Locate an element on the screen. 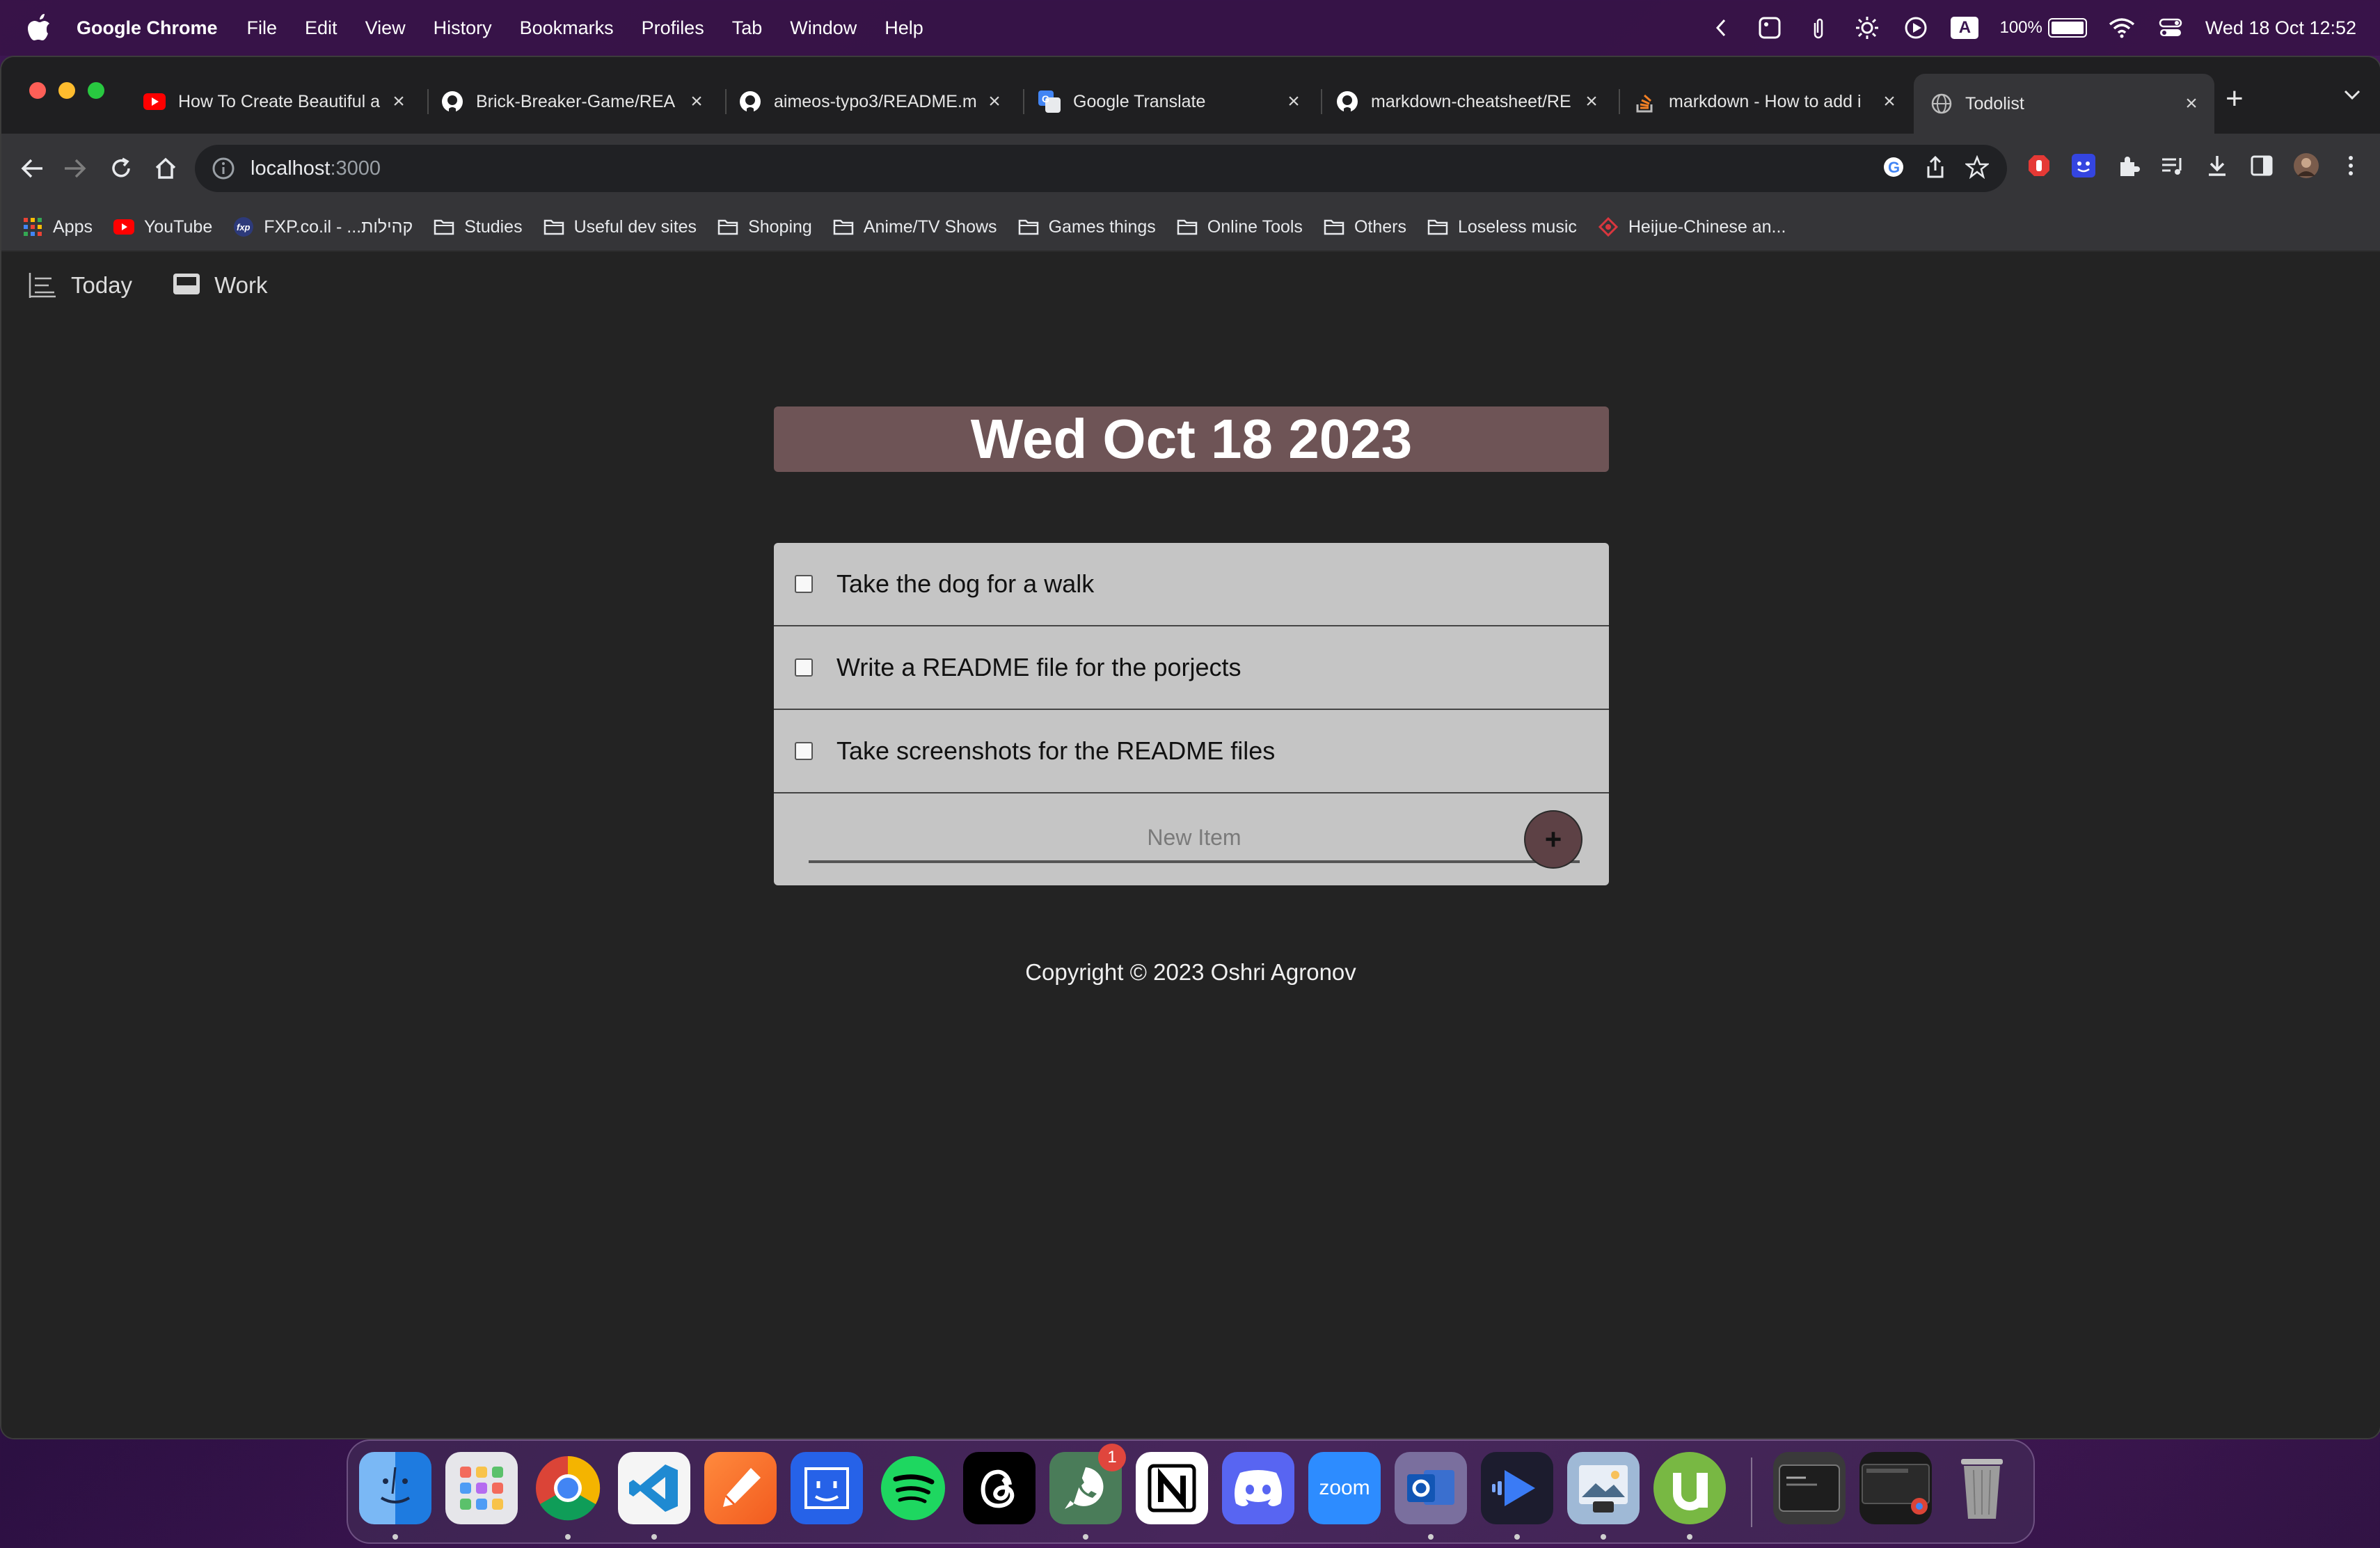 The image size is (2380, 1548). dock-chrome-icon is located at coordinates (568, 1488).